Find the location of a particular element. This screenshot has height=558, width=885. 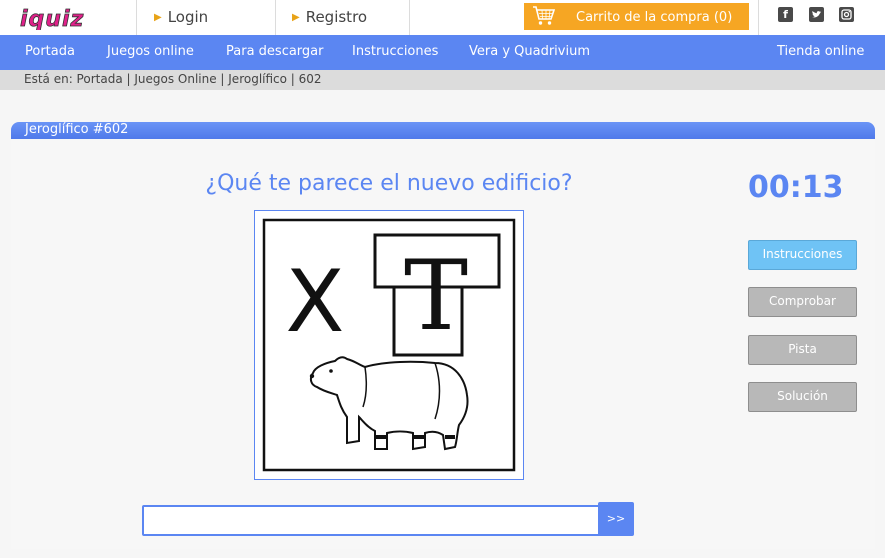

solution-button: Solución is located at coordinates (802, 397).